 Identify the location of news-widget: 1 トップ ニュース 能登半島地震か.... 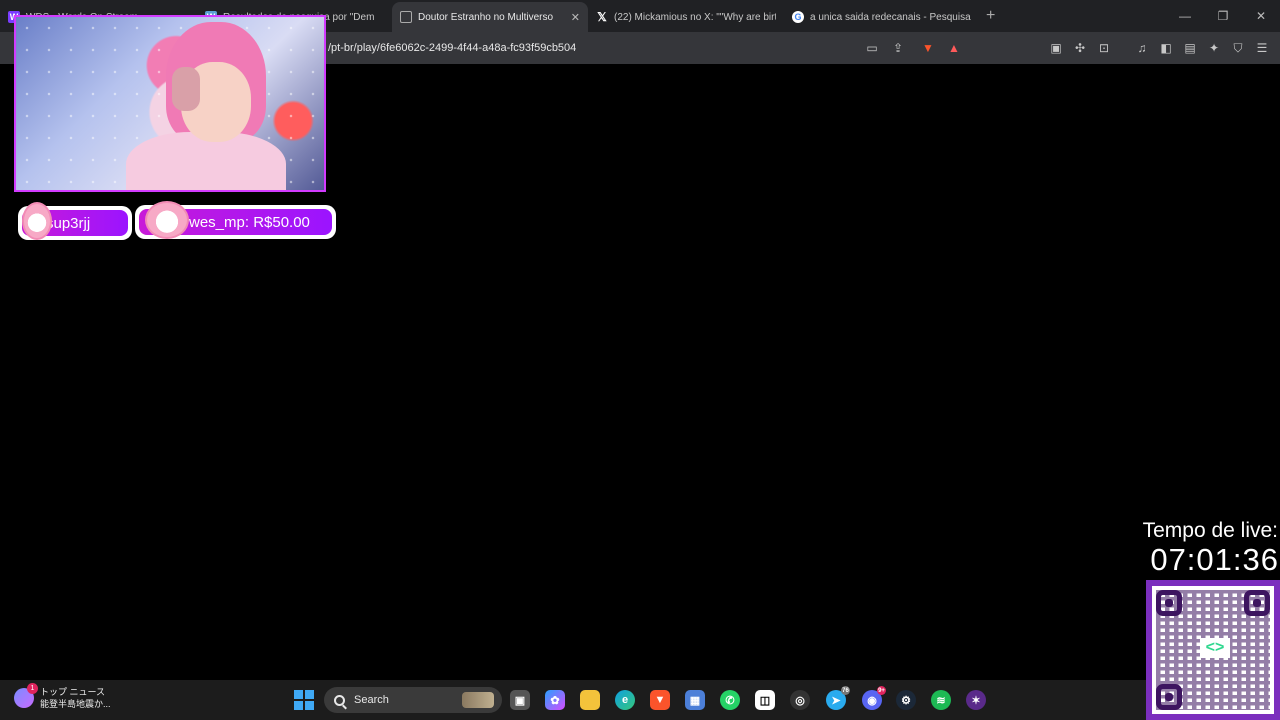
(62, 696).